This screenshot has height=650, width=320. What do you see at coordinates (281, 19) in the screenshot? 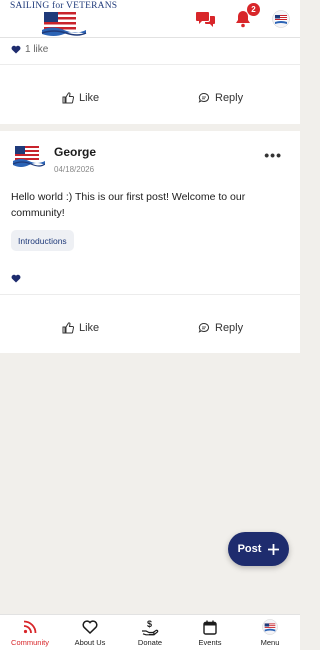
I see `profile-avatar-icon` at bounding box center [281, 19].